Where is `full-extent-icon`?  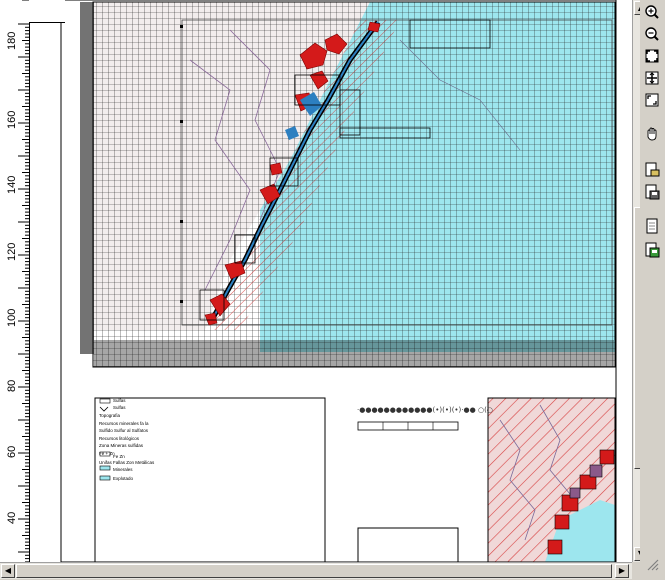
full-extent-icon is located at coordinates (652, 78).